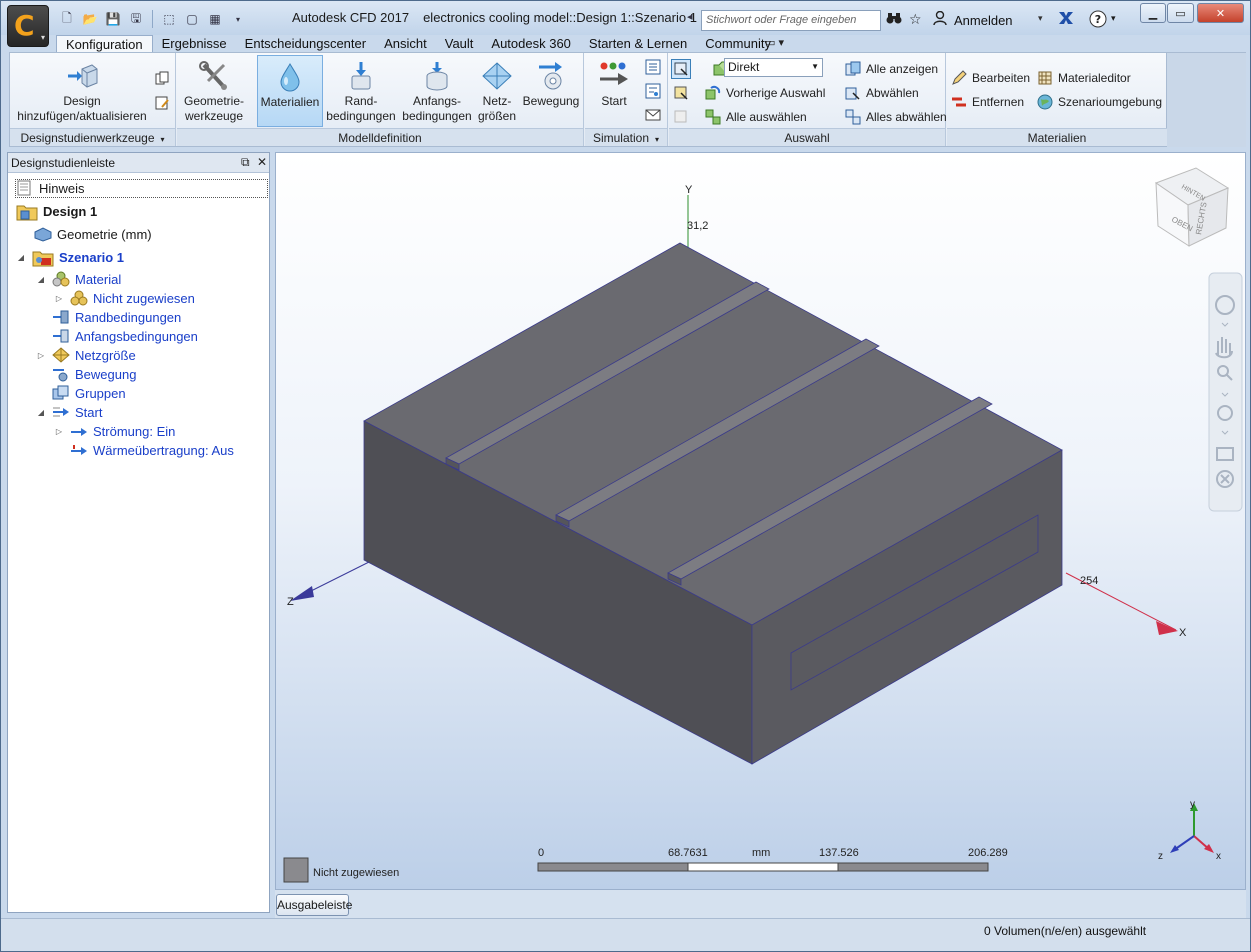 The height and width of the screenshot is (952, 1251). What do you see at coordinates (67, 19) in the screenshot?
I see `new-file-icon: 🗋` at bounding box center [67, 19].